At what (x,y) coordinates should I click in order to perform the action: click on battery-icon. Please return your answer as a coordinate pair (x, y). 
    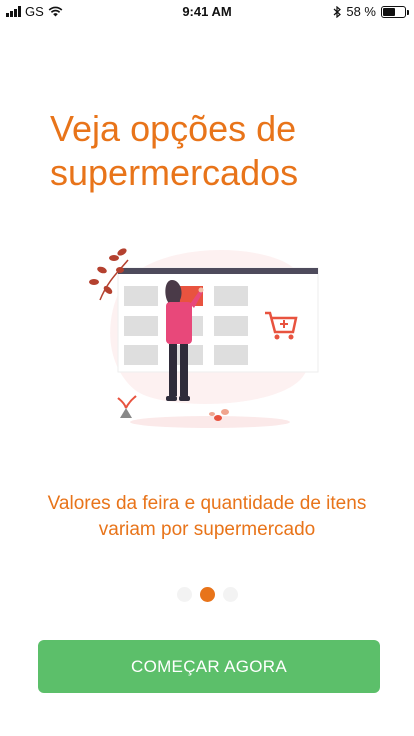
    Looking at the image, I should click on (395, 11).